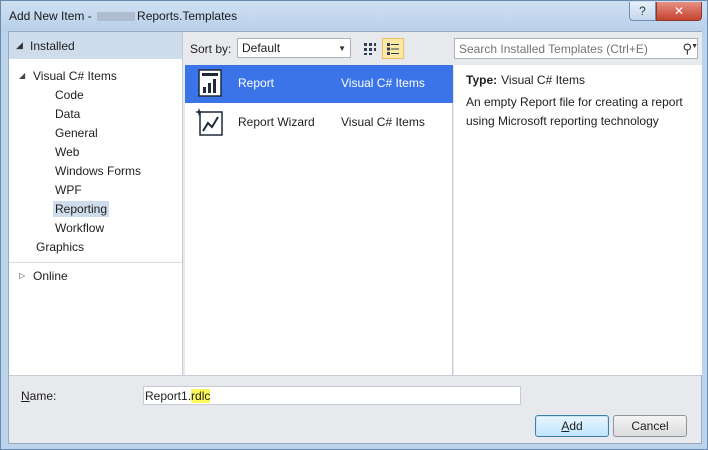 The image size is (708, 450). What do you see at coordinates (679, 11) in the screenshot?
I see `close-button: ✕` at bounding box center [679, 11].